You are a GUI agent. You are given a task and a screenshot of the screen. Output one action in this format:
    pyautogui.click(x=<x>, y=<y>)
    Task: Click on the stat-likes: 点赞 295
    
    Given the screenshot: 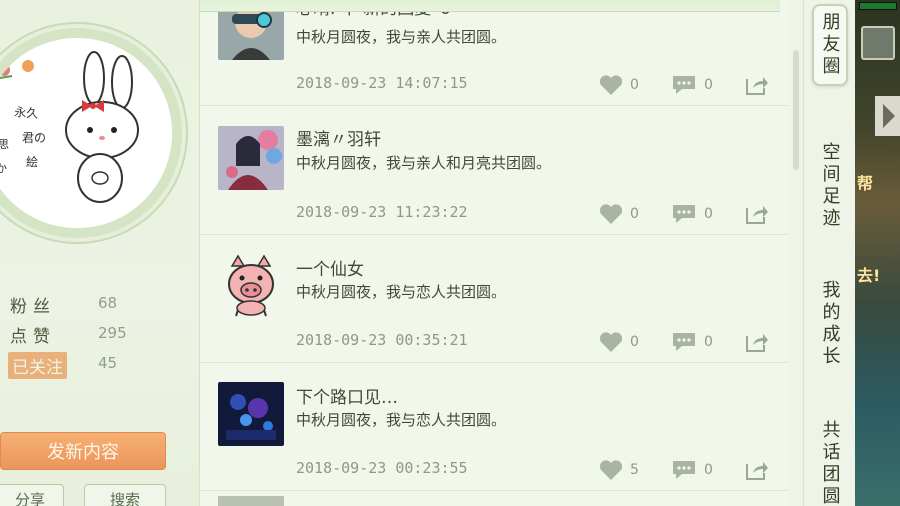 What is the action you would take?
    pyautogui.click(x=100, y=337)
    